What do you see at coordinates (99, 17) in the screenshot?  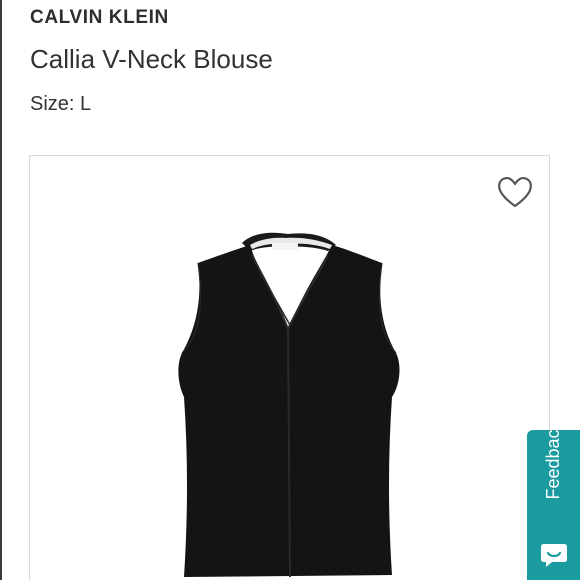 I see `brand-name: CALVIN KLEIN` at bounding box center [99, 17].